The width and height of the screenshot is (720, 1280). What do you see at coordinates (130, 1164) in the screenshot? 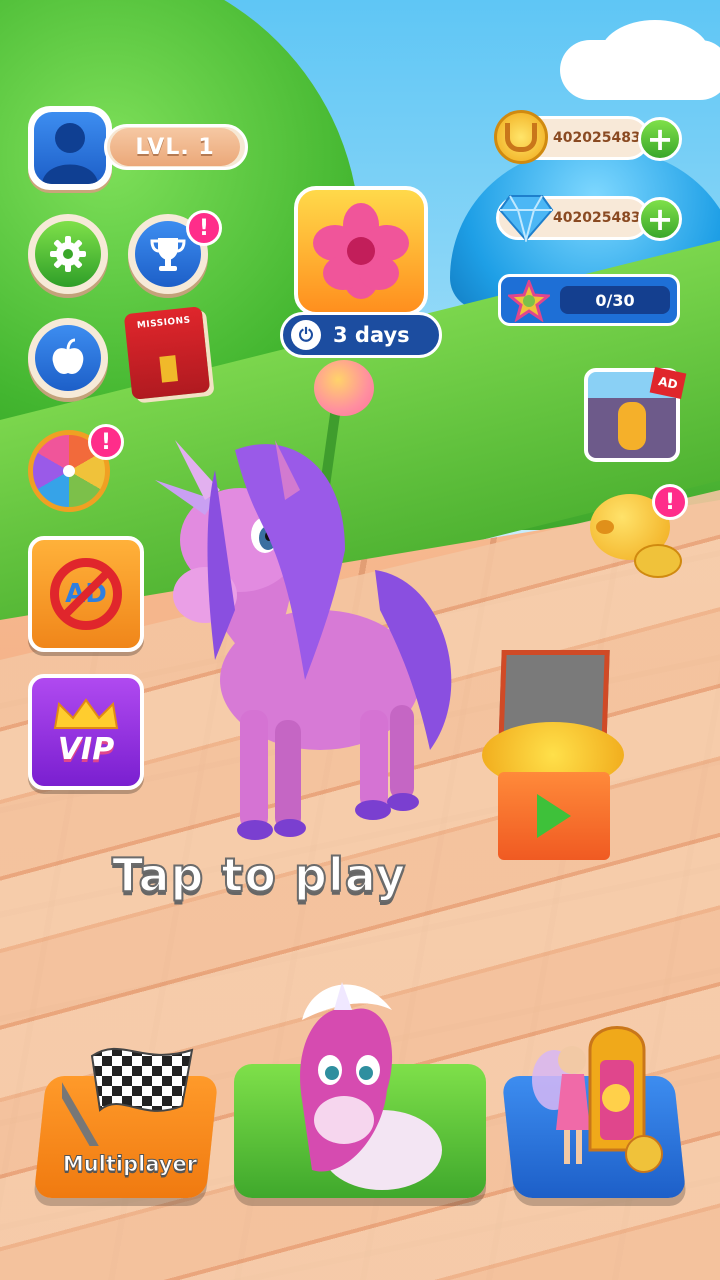
I see `multiplayer-label: Multiplayer` at bounding box center [130, 1164].